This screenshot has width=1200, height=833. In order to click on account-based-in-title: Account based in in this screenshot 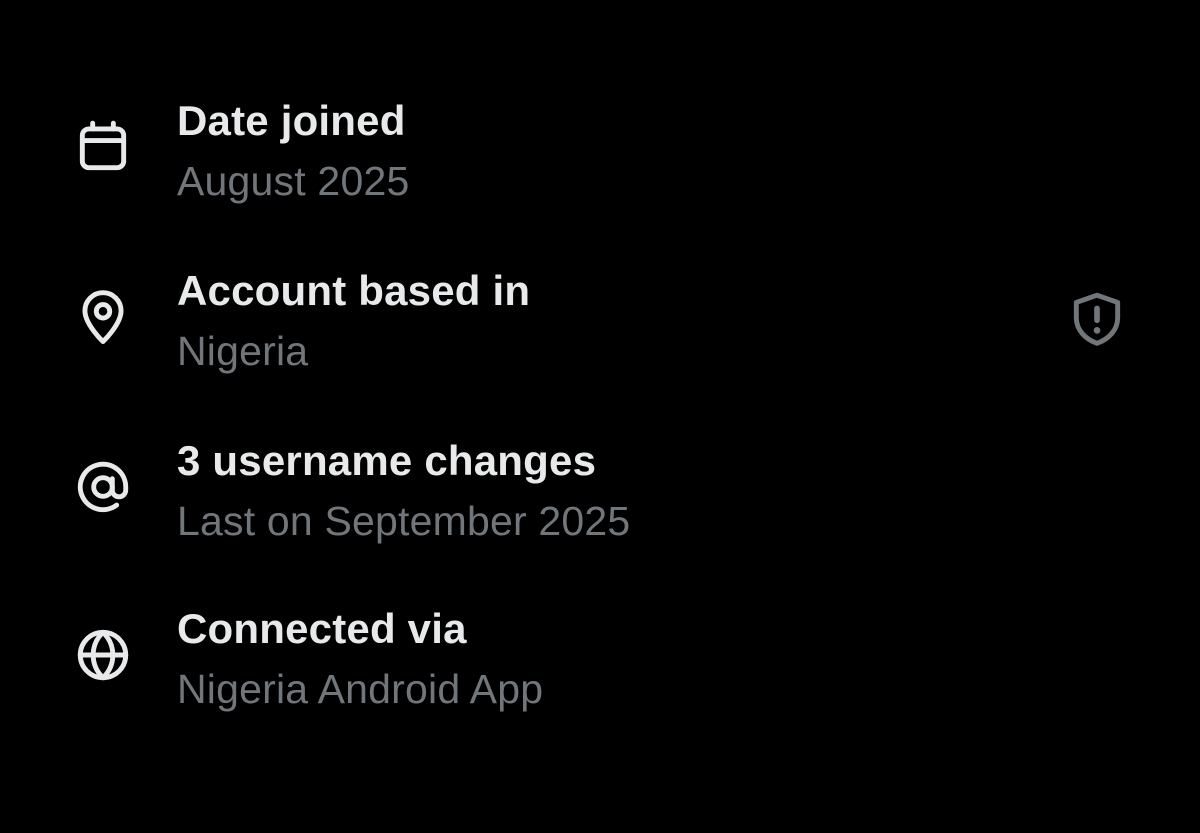, I will do `click(354, 290)`.